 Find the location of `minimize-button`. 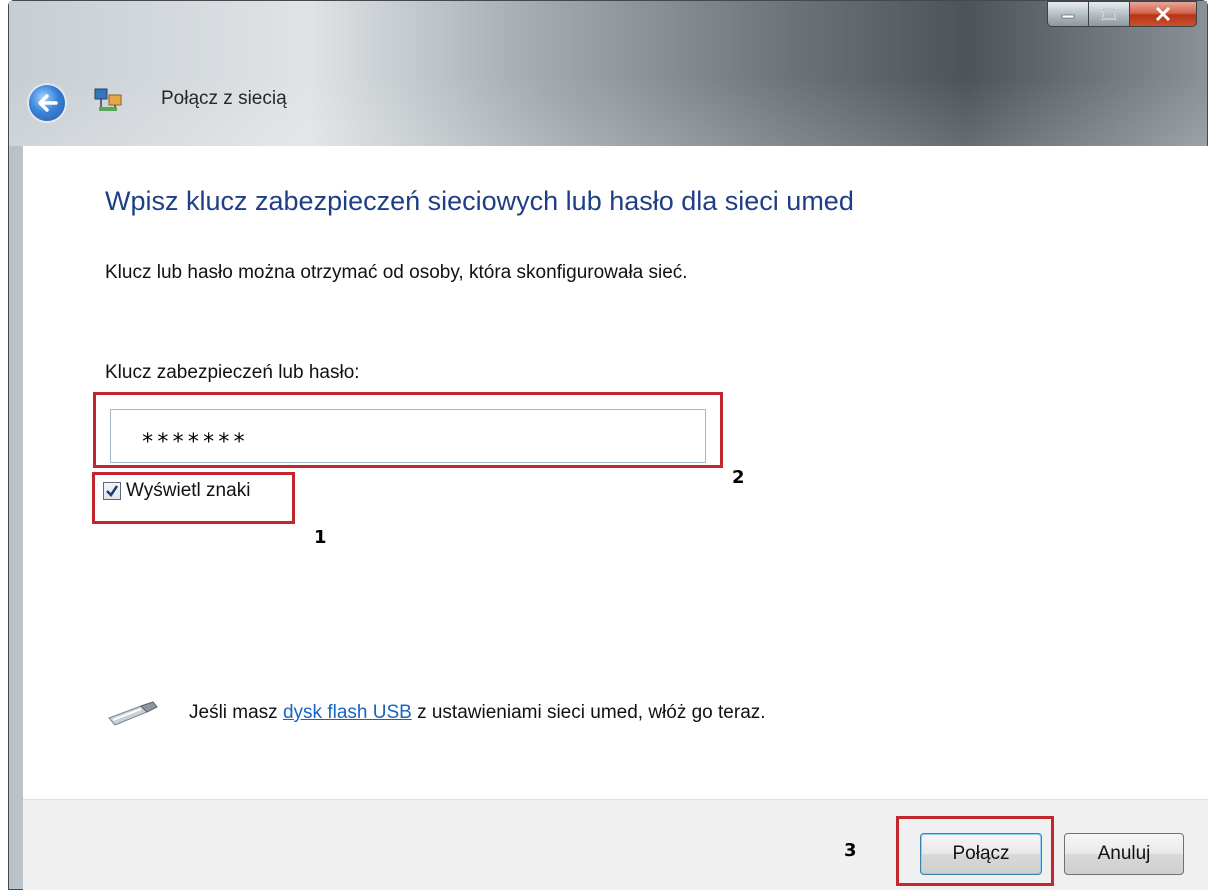

minimize-button is located at coordinates (1068, 14).